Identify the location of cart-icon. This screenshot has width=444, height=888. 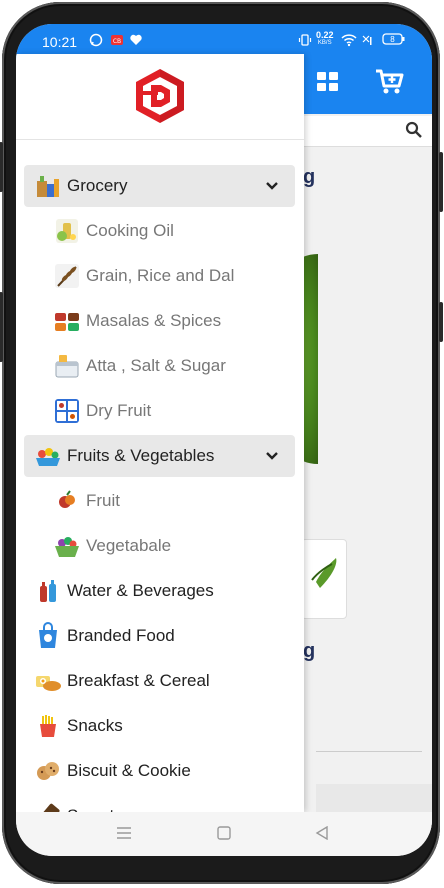
(389, 82).